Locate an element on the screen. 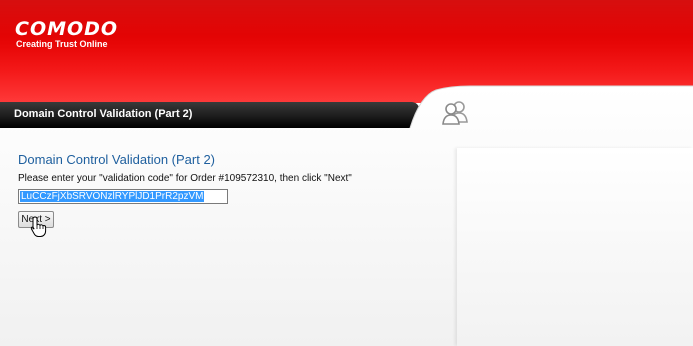 This screenshot has height=346, width=693. page-title-bar: Domain Control Validation (Part 2) is located at coordinates (103, 114).